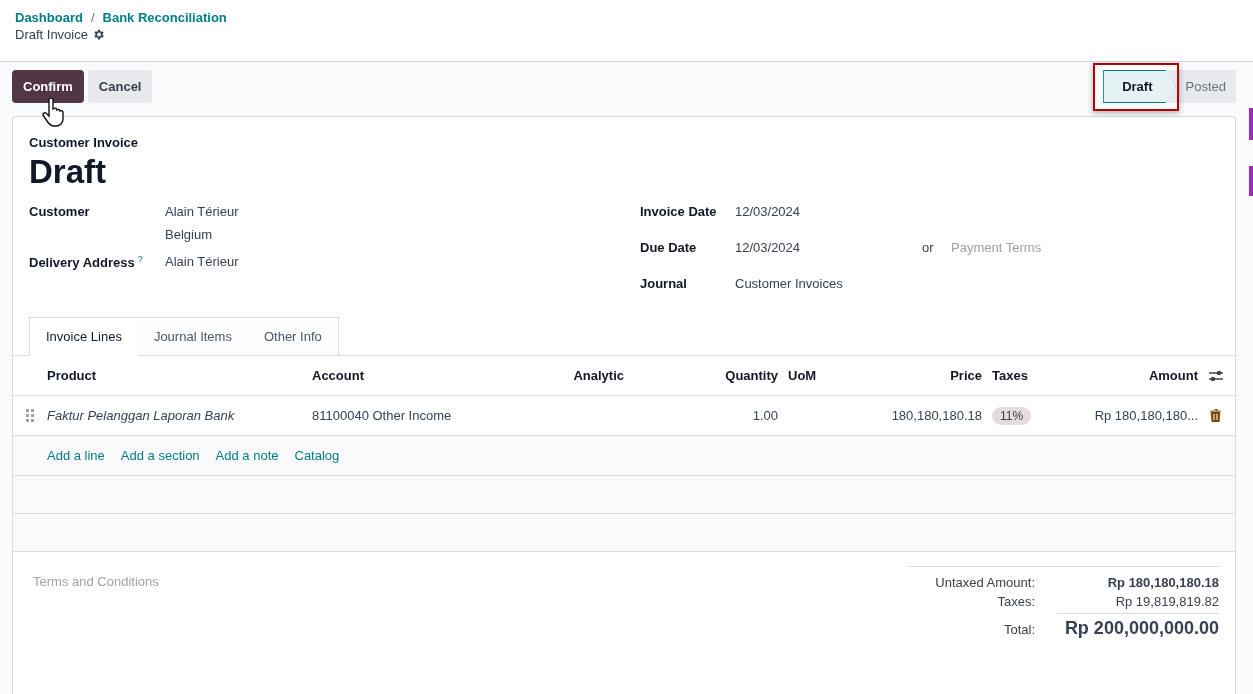 This screenshot has height=694, width=1253. I want to click on status-stage: Posted, so click(1205, 86).